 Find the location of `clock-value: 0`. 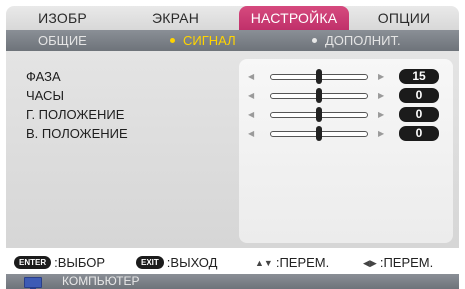

clock-value: 0 is located at coordinates (419, 95).